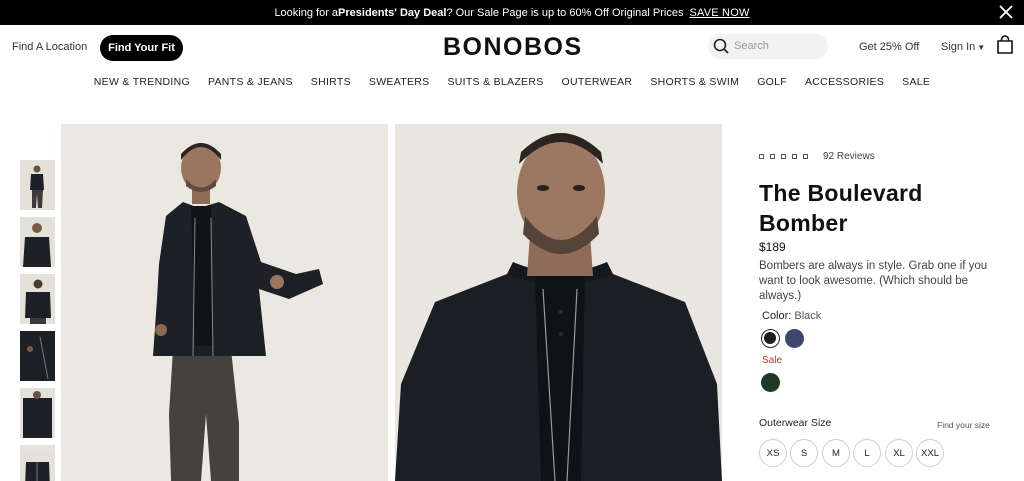 The width and height of the screenshot is (1024, 481). Describe the element at coordinates (963, 425) in the screenshot. I see `find-your-size-link: Find your size` at that location.